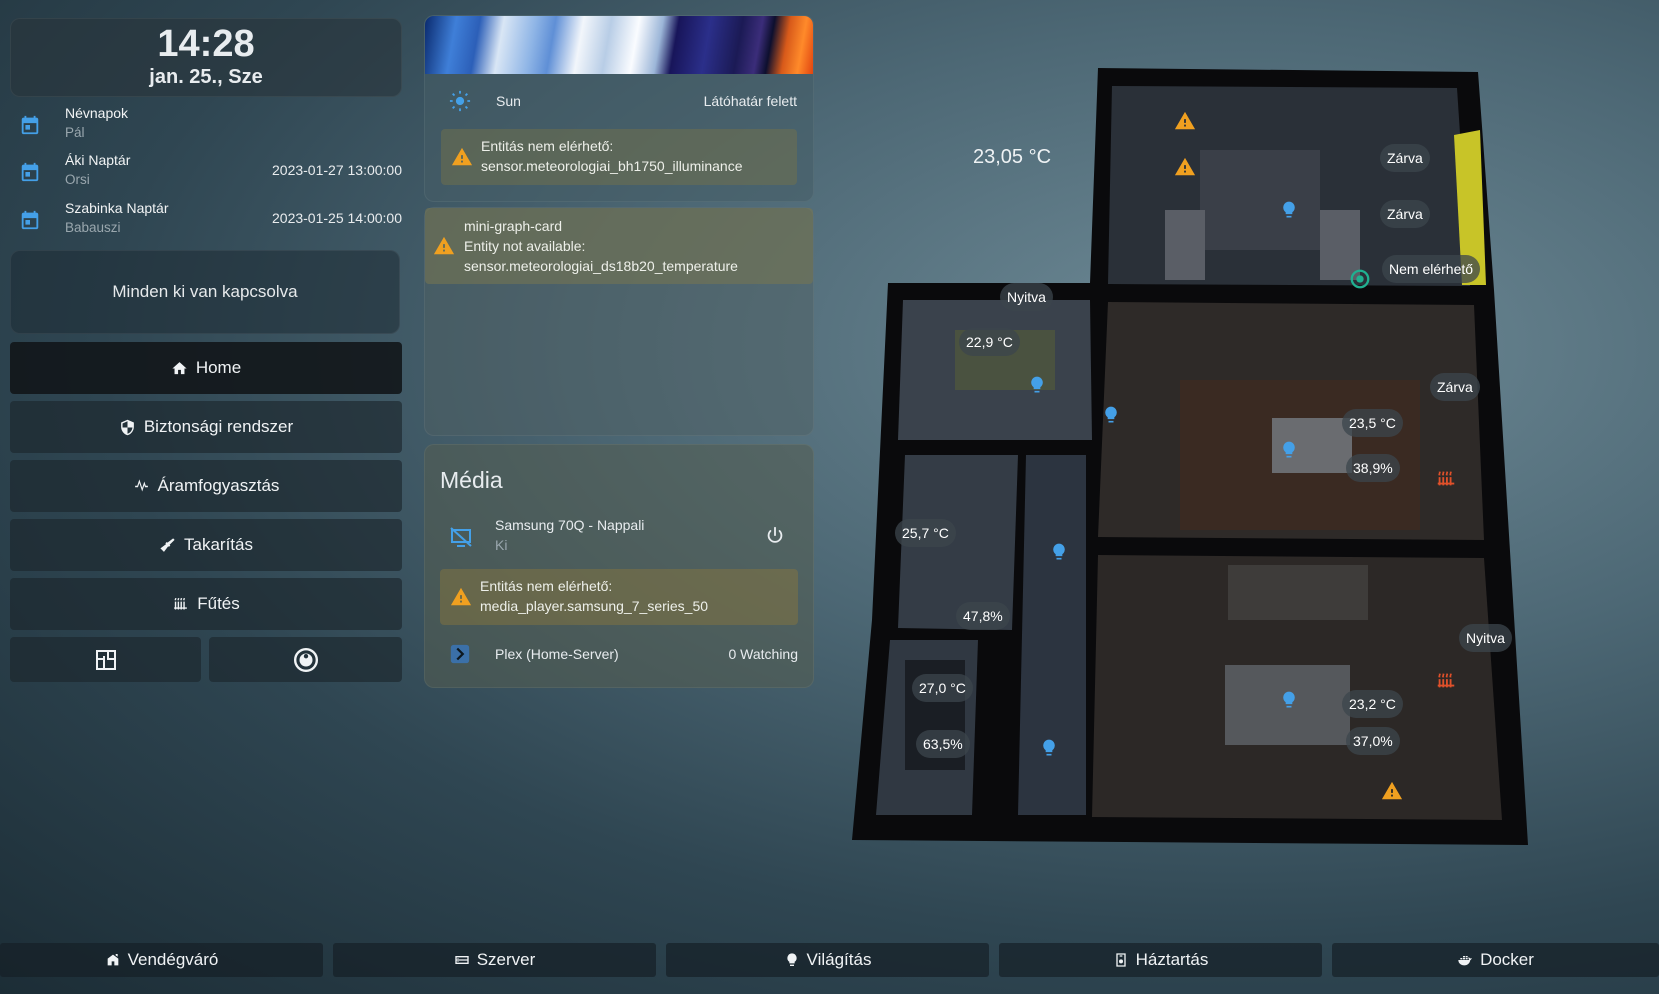 This screenshot has width=1659, height=994. Describe the element at coordinates (791, 959) in the screenshot. I see `bulb-icon` at that location.